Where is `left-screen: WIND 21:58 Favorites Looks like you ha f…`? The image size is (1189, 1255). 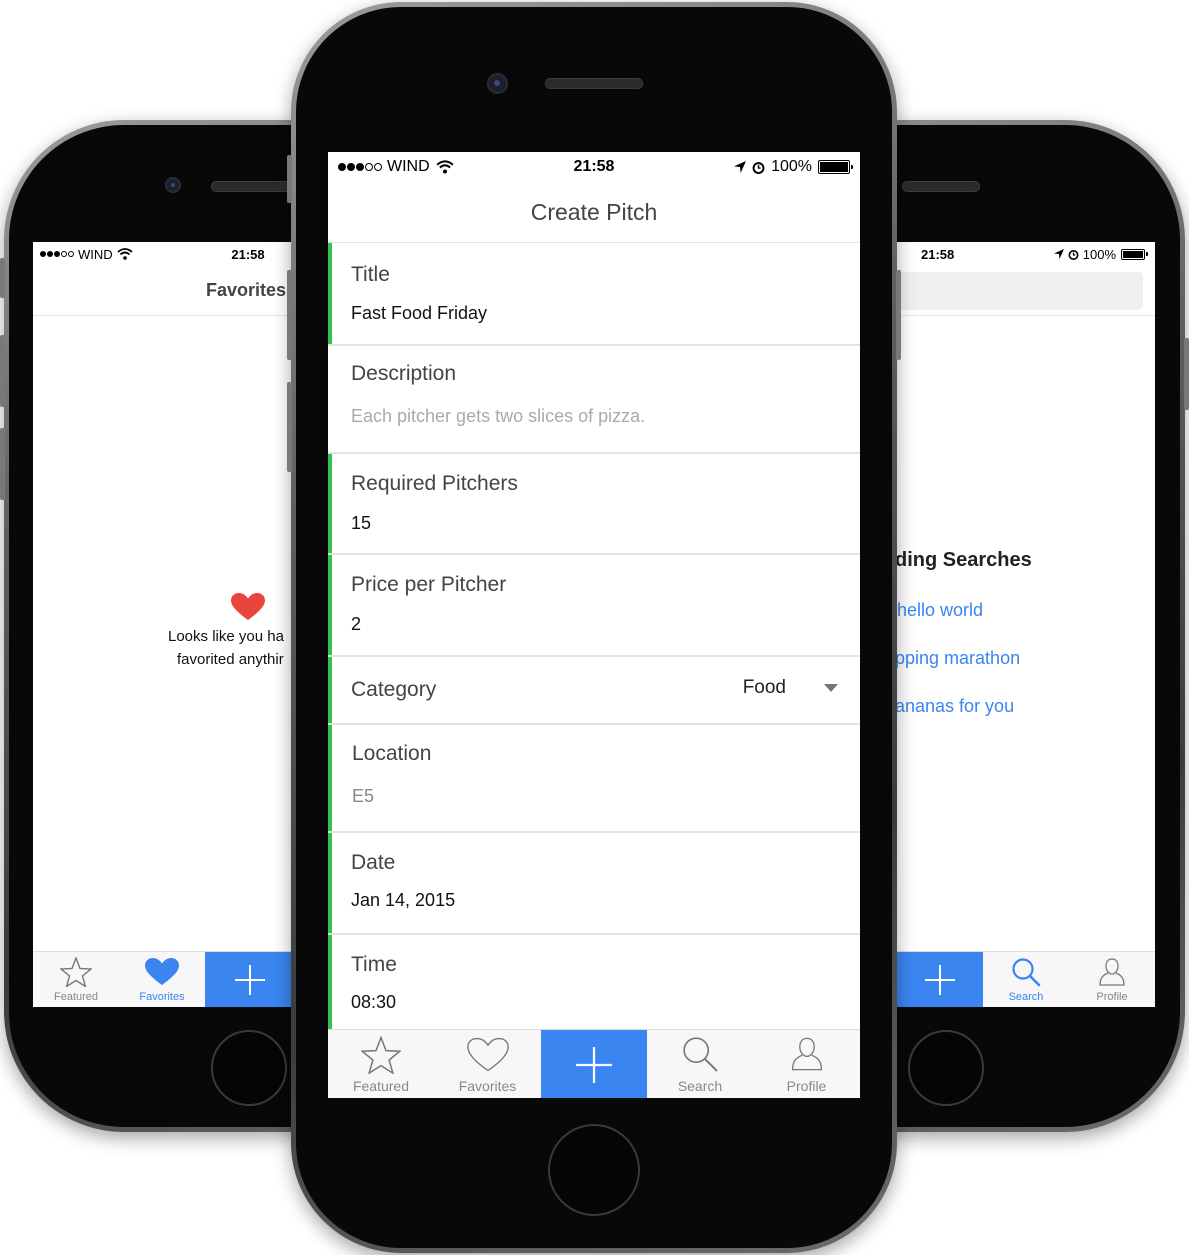
left-screen: WIND 21:58 Favorites Looks like you ha f… is located at coordinates (164, 624).